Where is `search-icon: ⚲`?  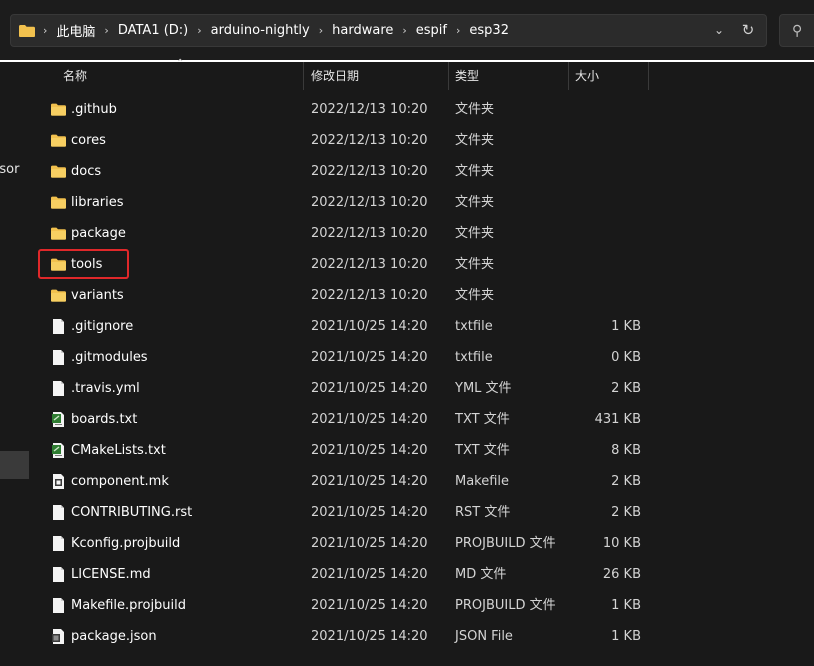
search-icon: ⚲ is located at coordinates (797, 31).